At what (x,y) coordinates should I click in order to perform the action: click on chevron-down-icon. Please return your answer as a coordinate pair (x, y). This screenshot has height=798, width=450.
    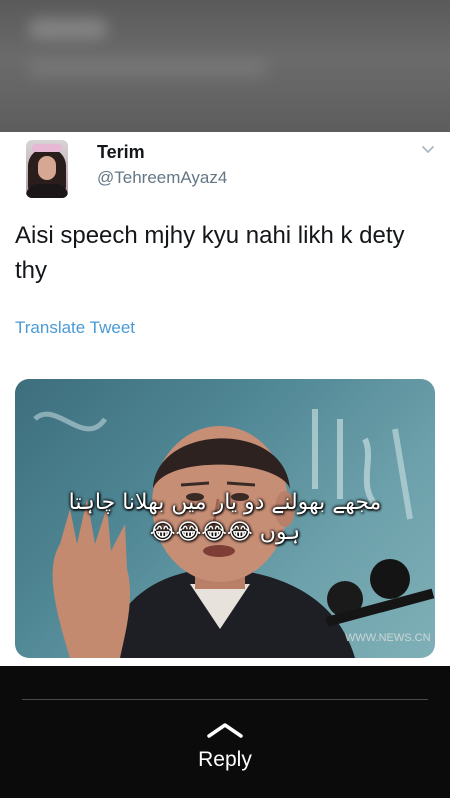
    Looking at the image, I should click on (428, 150).